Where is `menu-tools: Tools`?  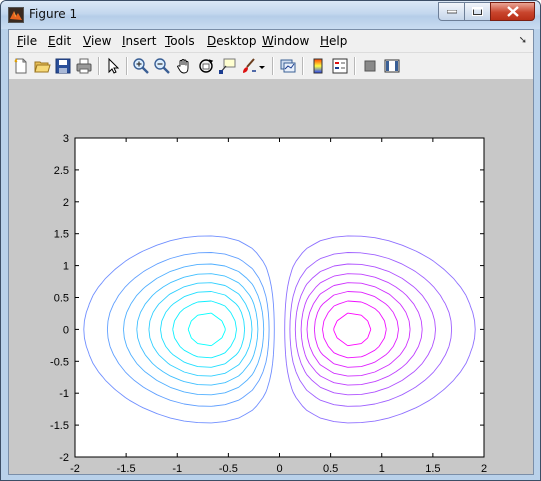 menu-tools: Tools is located at coordinates (180, 41).